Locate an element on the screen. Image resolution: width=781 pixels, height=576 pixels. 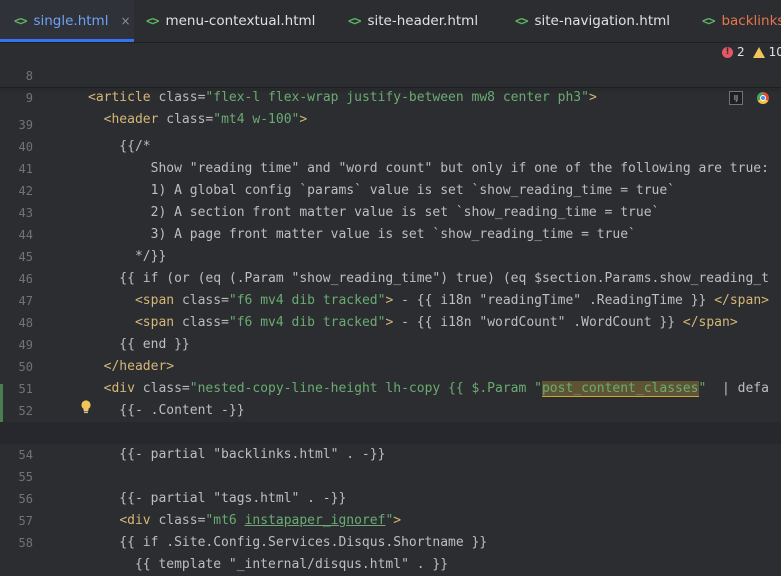
tab-label: single.html is located at coordinates (71, 21).